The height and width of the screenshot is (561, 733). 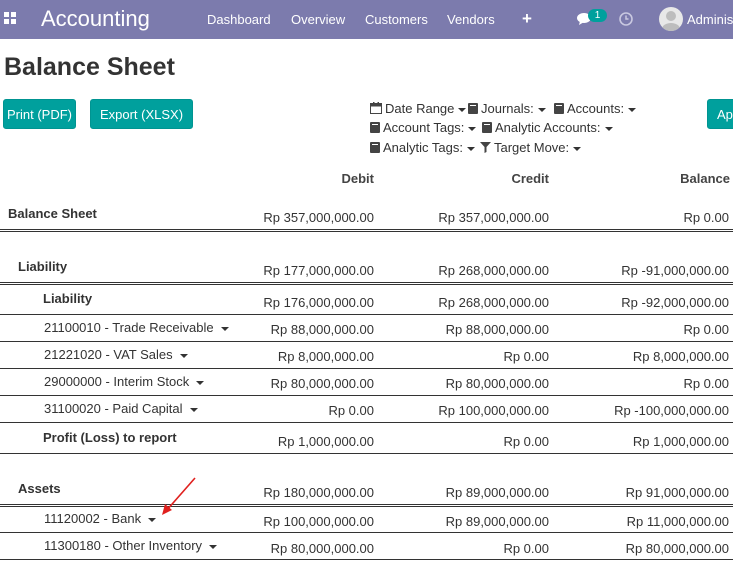 I want to click on menu-dashboard: Dashboard, so click(x=239, y=19).